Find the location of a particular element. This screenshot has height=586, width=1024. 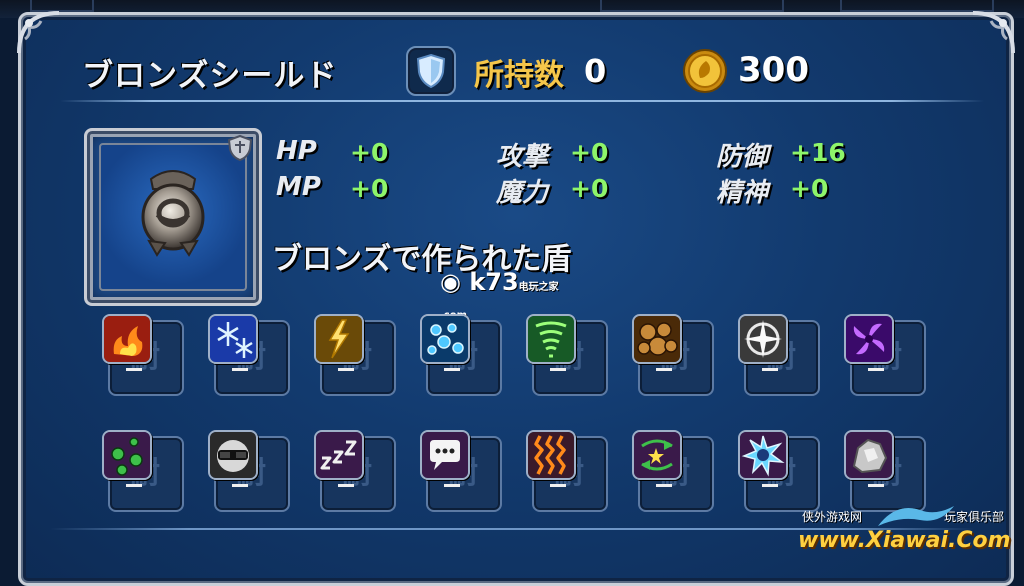

item-name: ブロンズシールド is located at coordinates (210, 76).